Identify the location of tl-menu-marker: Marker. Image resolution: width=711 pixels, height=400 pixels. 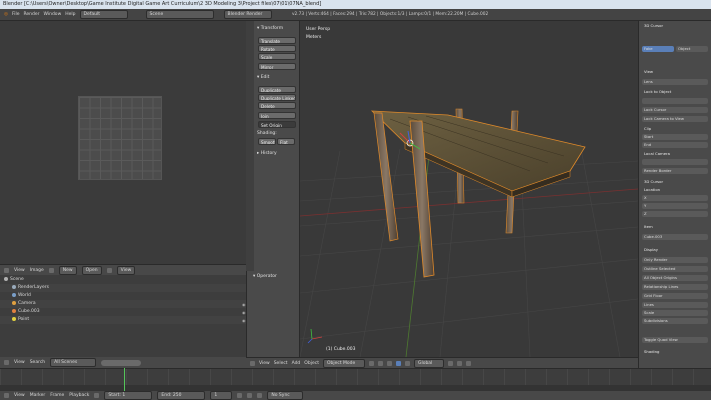
(38, 395).